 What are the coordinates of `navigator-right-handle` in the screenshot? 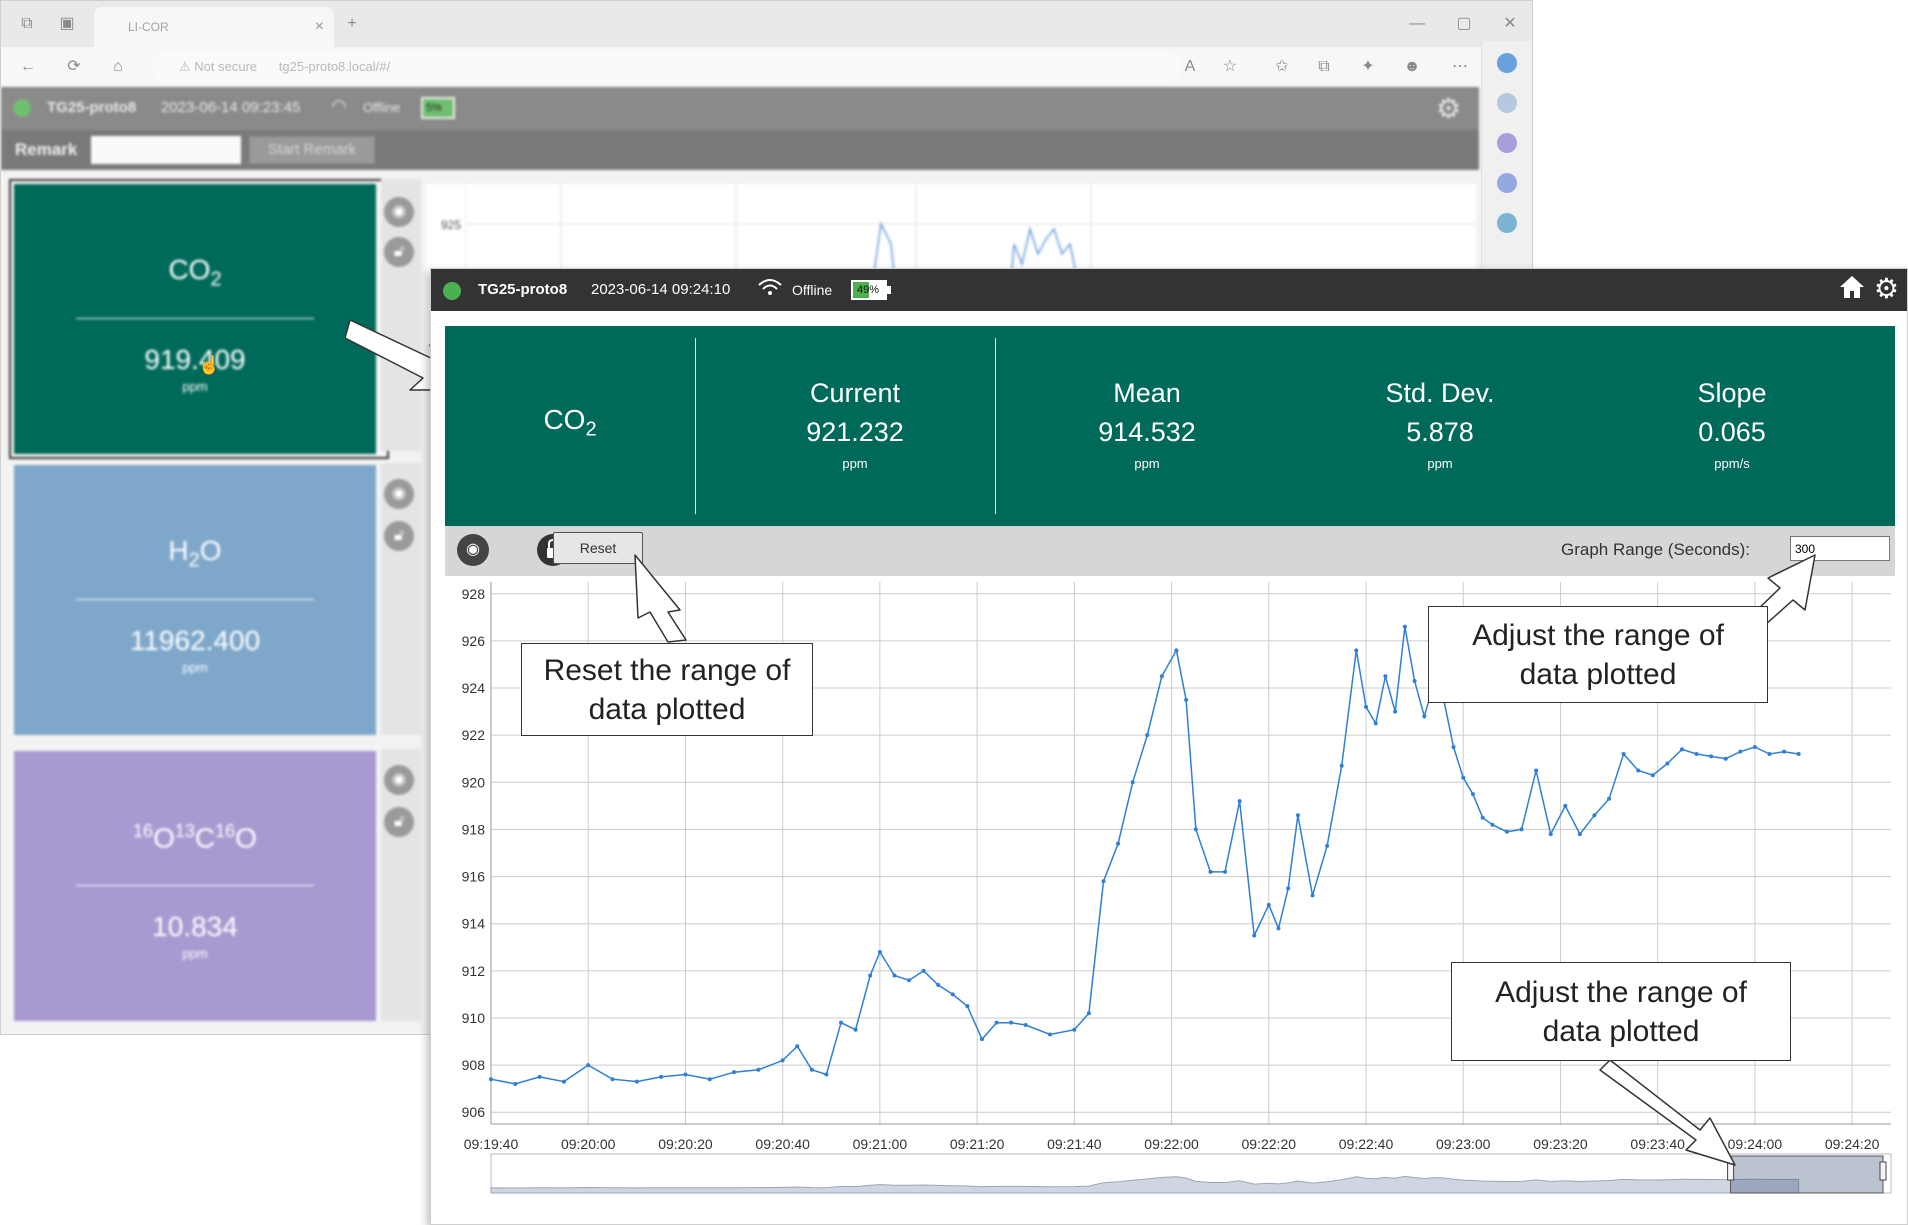 It's located at (1883, 1171).